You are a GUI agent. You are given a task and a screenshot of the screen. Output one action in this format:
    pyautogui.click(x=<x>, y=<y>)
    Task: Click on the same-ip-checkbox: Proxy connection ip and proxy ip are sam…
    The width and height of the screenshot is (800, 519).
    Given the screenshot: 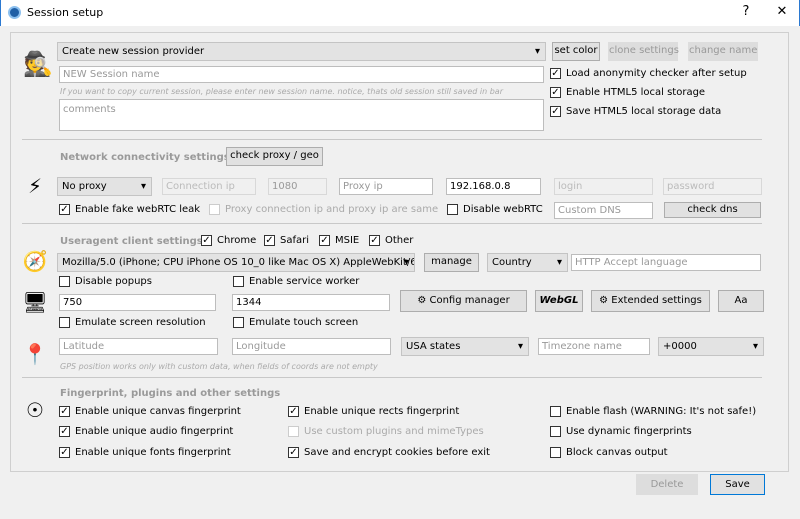 What is the action you would take?
    pyautogui.click(x=323, y=209)
    